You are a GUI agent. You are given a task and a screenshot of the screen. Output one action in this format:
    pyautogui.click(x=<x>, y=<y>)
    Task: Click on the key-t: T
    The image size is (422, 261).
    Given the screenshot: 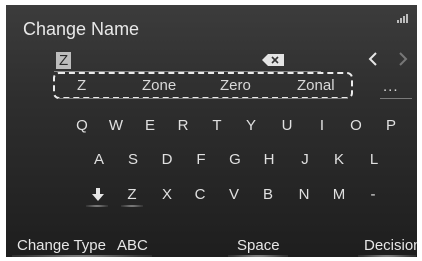 What is the action you would take?
    pyautogui.click(x=217, y=125)
    